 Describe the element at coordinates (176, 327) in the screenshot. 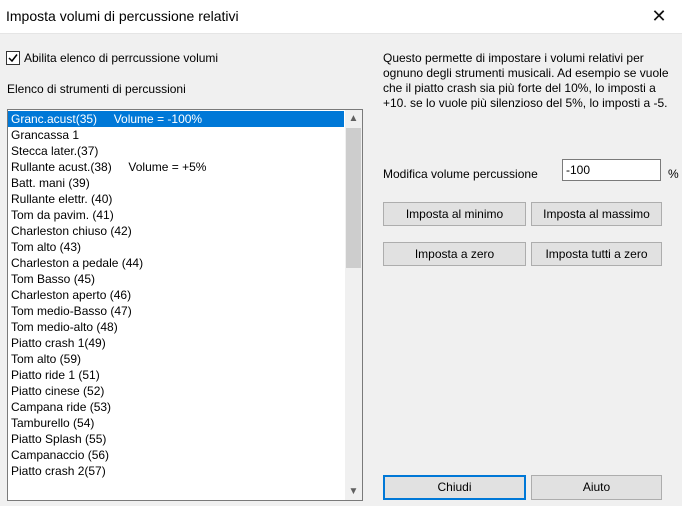

I see `list-item: Tom medio-alto (48)` at that location.